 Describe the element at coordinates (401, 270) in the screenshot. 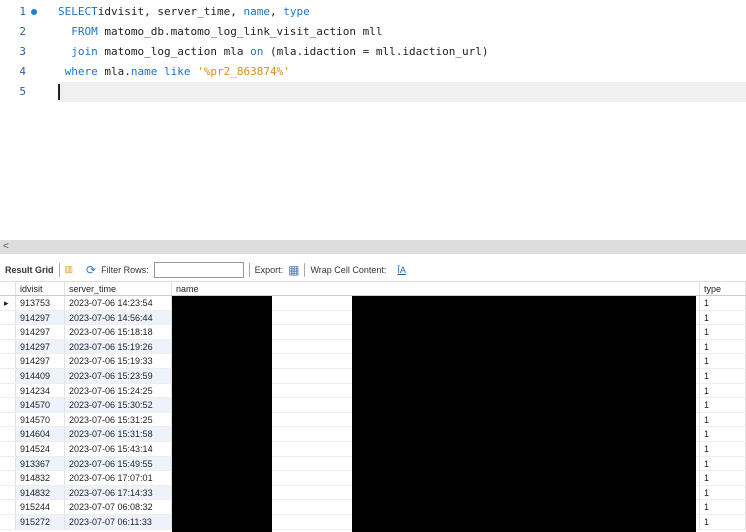

I see `wrap-cell-icon: ĪA` at that location.